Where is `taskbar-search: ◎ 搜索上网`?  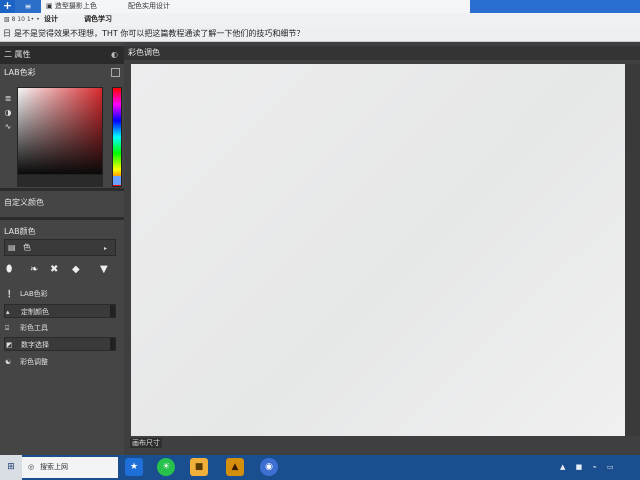 taskbar-search: ◎ 搜索上网 is located at coordinates (70, 467).